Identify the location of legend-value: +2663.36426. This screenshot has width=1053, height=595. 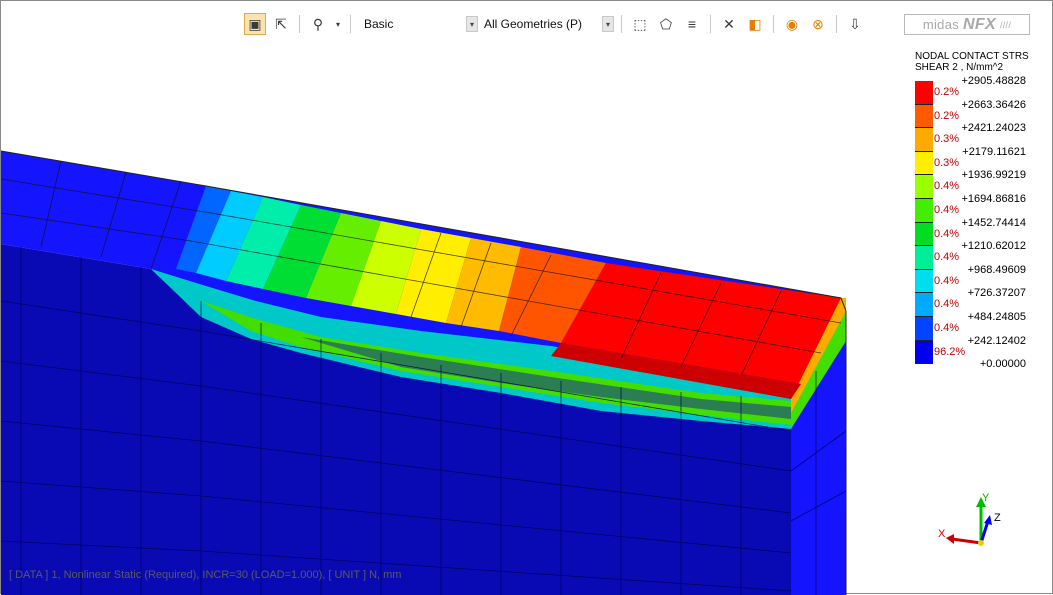
(980, 111).